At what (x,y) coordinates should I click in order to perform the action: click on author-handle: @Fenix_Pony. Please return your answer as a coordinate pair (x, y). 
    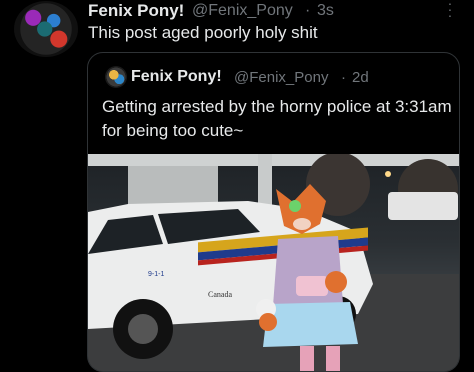
    Looking at the image, I should click on (242, 11).